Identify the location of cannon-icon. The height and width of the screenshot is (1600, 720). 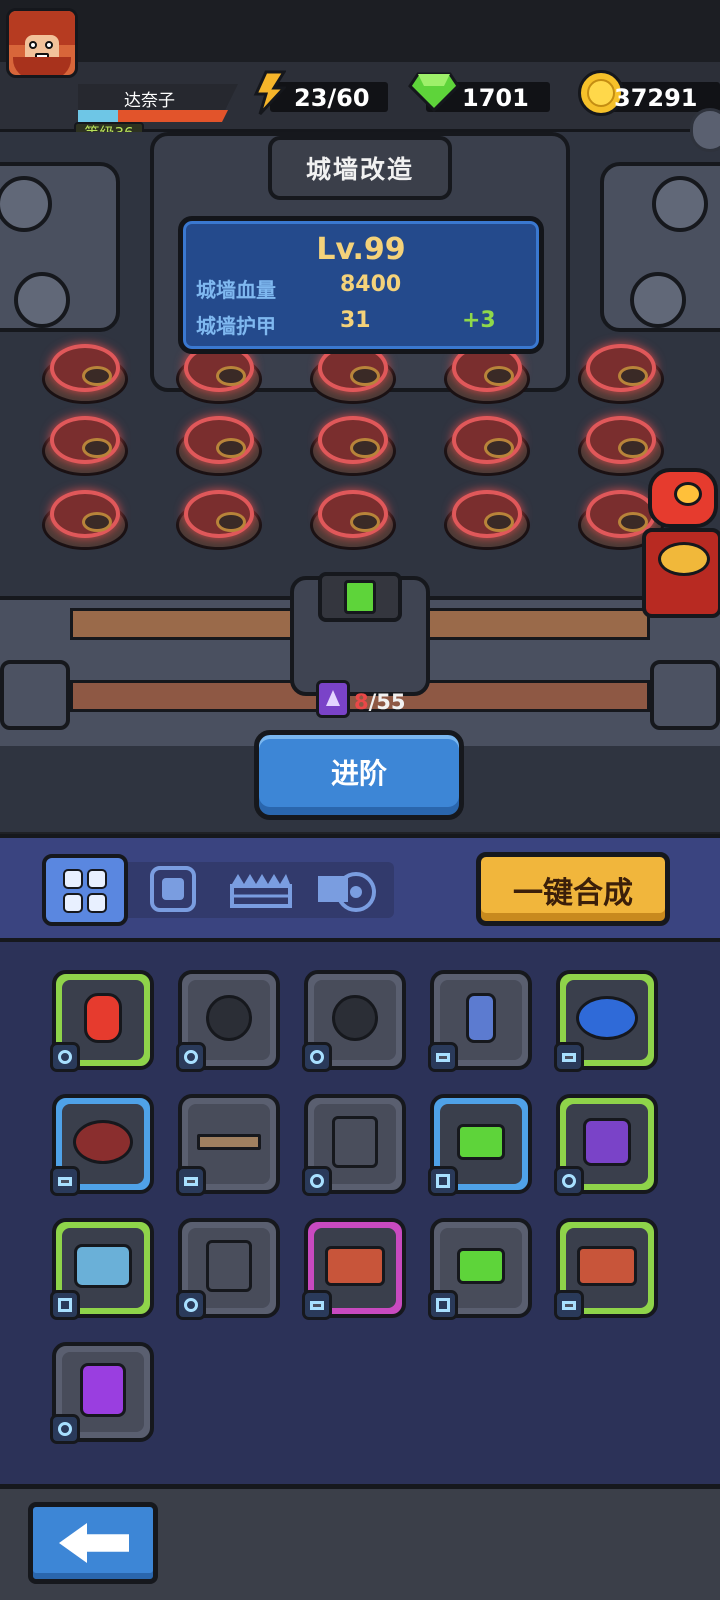
(347, 892).